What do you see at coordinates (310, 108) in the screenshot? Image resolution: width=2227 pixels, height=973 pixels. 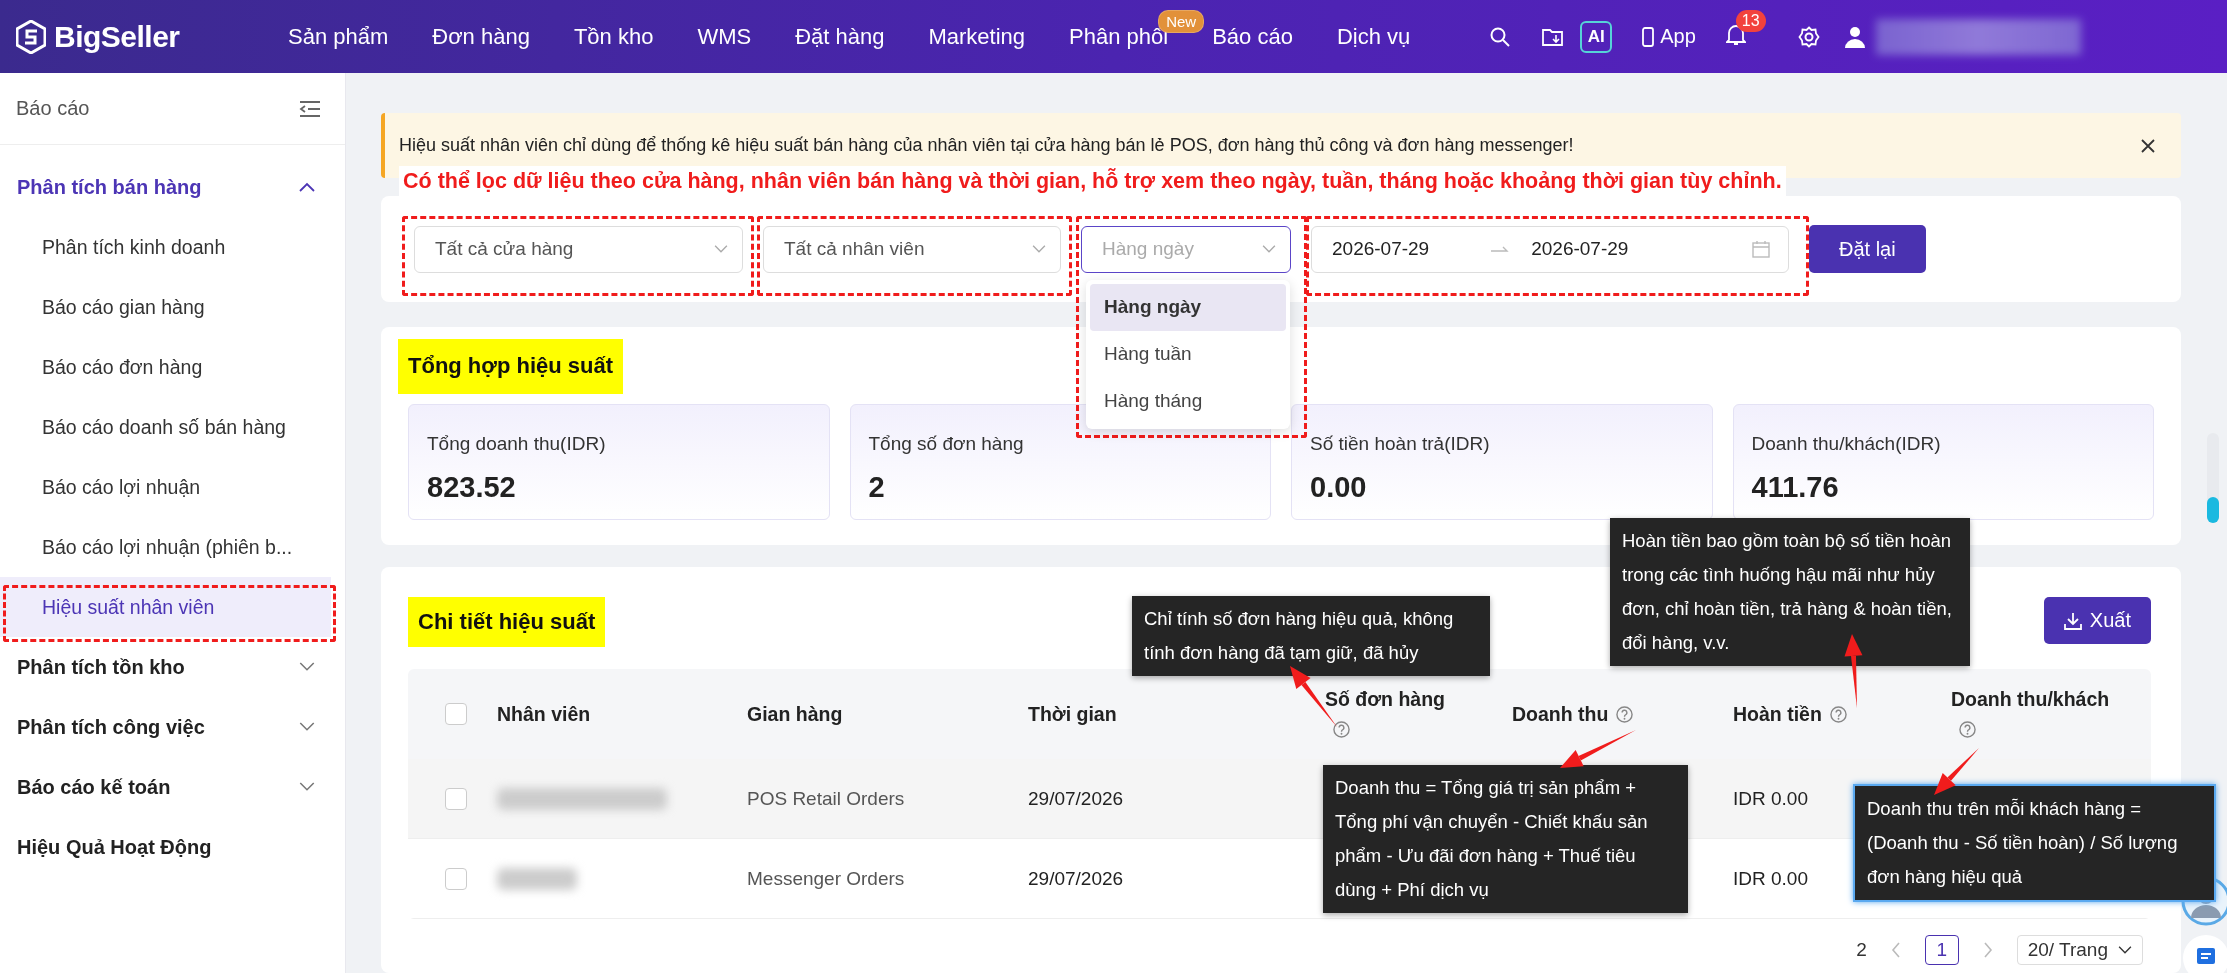 I see `collapse-icon` at bounding box center [310, 108].